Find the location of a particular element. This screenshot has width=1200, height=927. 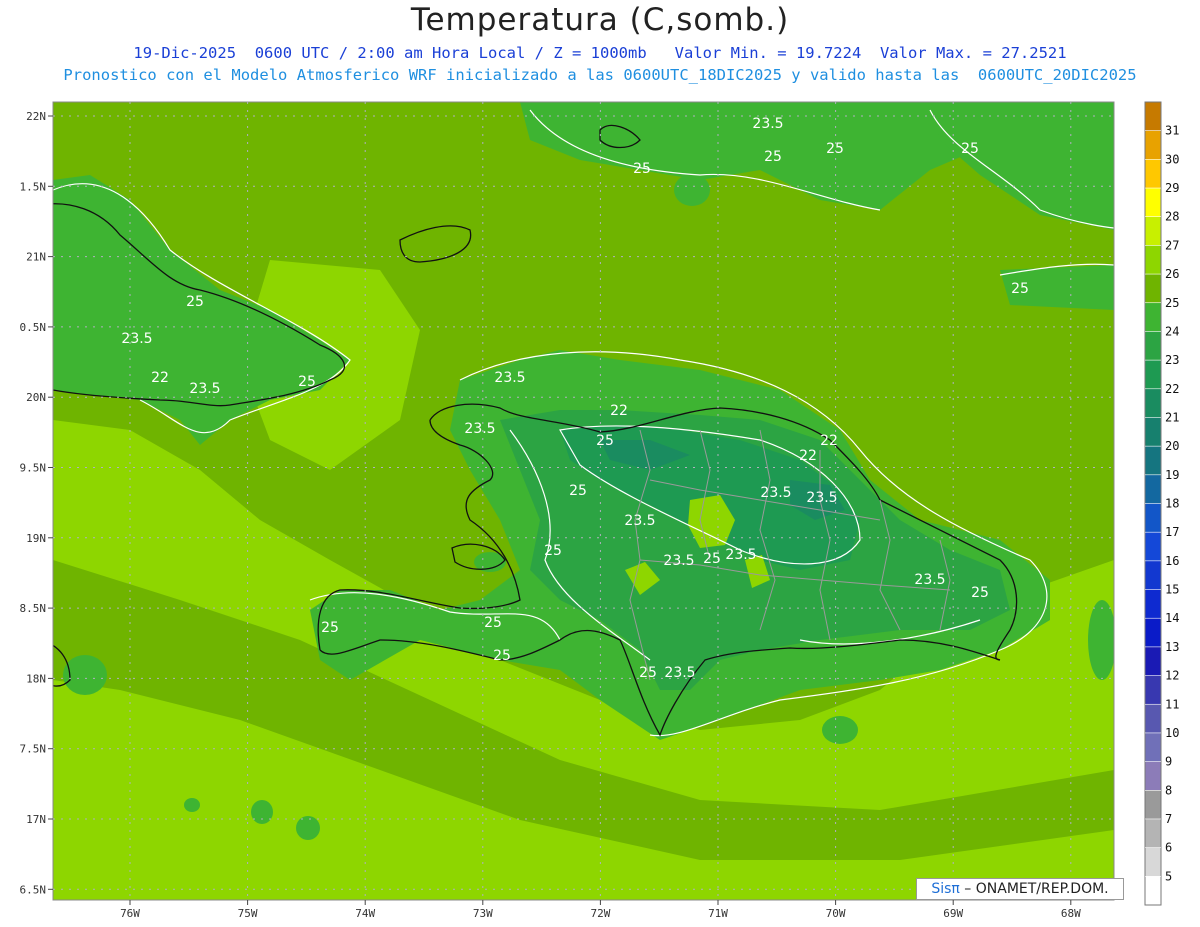

lat-label: 18N is located at coordinates (36, 678).